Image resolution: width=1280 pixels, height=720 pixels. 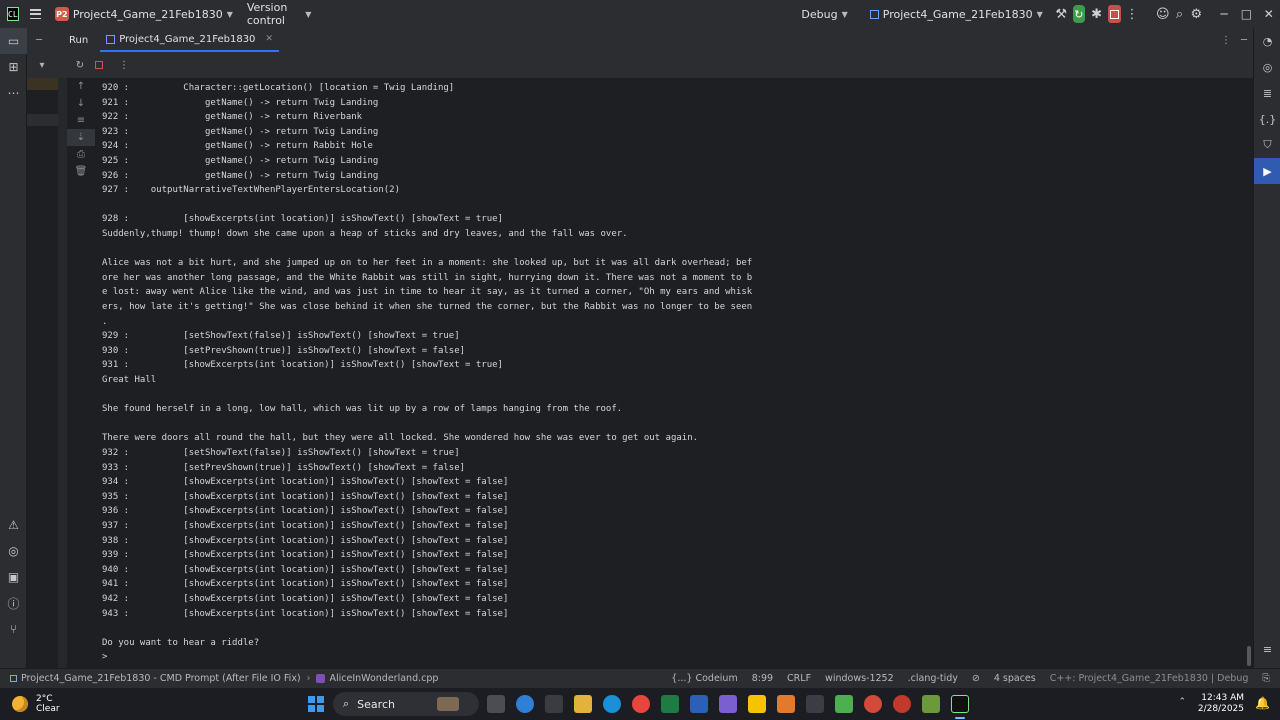 What do you see at coordinates (1267, 145) in the screenshot?
I see `shield-icon: ⛉` at bounding box center [1267, 145].